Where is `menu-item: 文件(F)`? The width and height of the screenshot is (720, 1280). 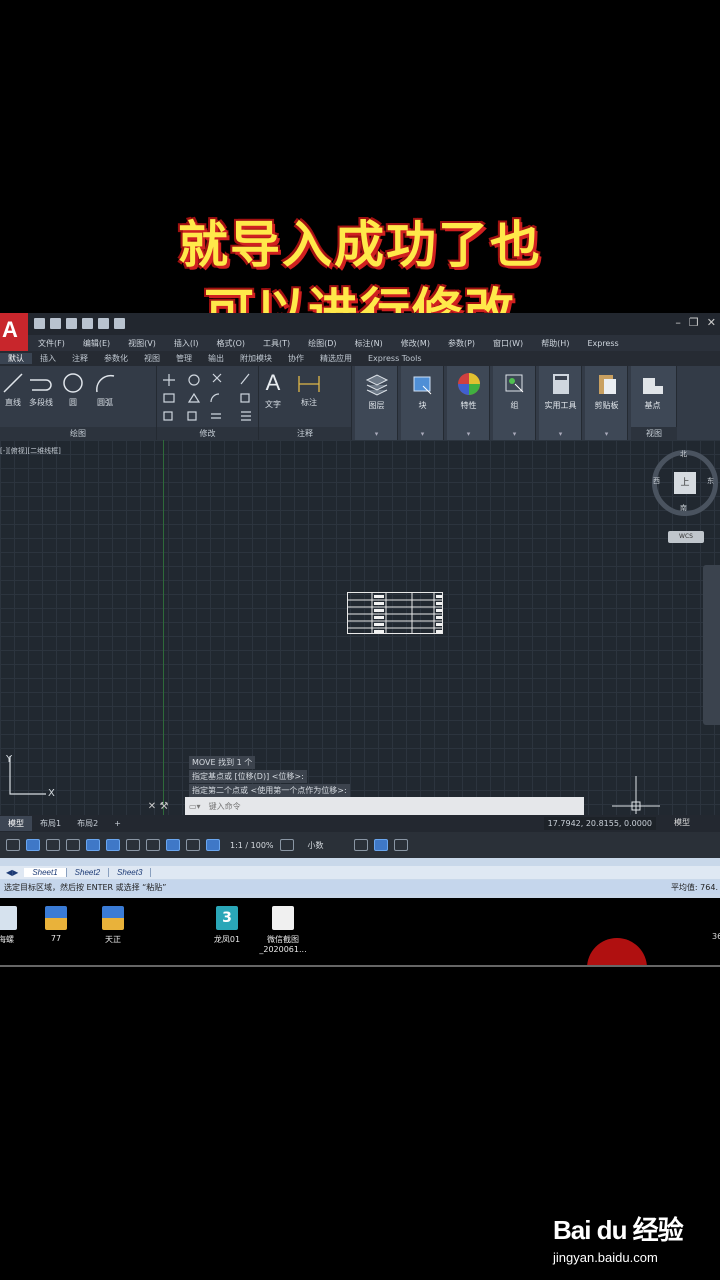 menu-item: 文件(F) is located at coordinates (51, 343).